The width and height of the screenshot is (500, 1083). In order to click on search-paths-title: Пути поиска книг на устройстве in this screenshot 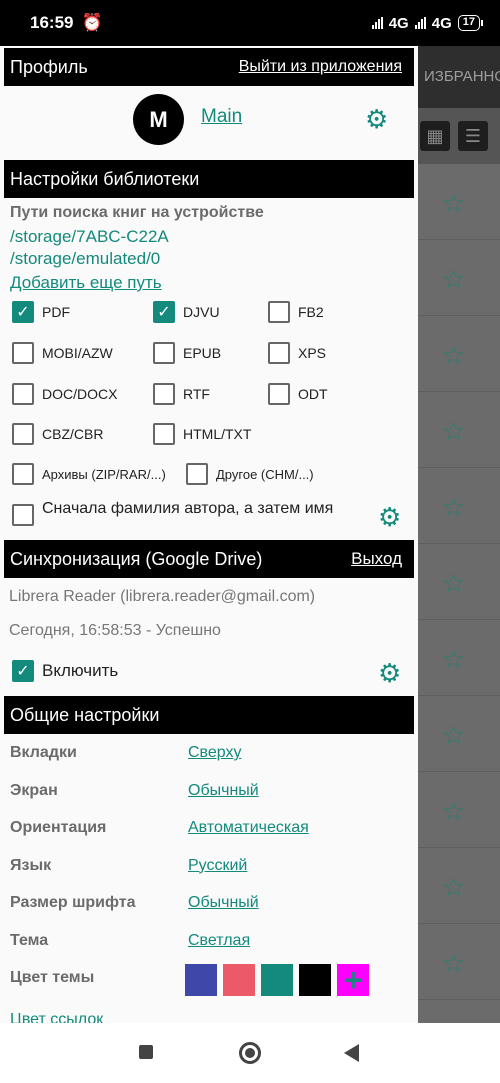, I will do `click(137, 212)`.